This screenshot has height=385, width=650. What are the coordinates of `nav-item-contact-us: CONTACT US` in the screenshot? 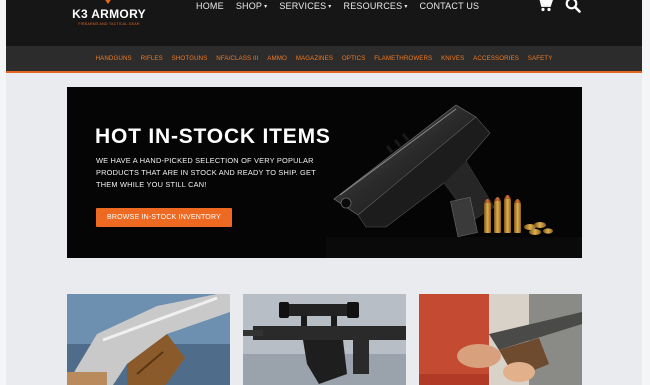 It's located at (450, 7).